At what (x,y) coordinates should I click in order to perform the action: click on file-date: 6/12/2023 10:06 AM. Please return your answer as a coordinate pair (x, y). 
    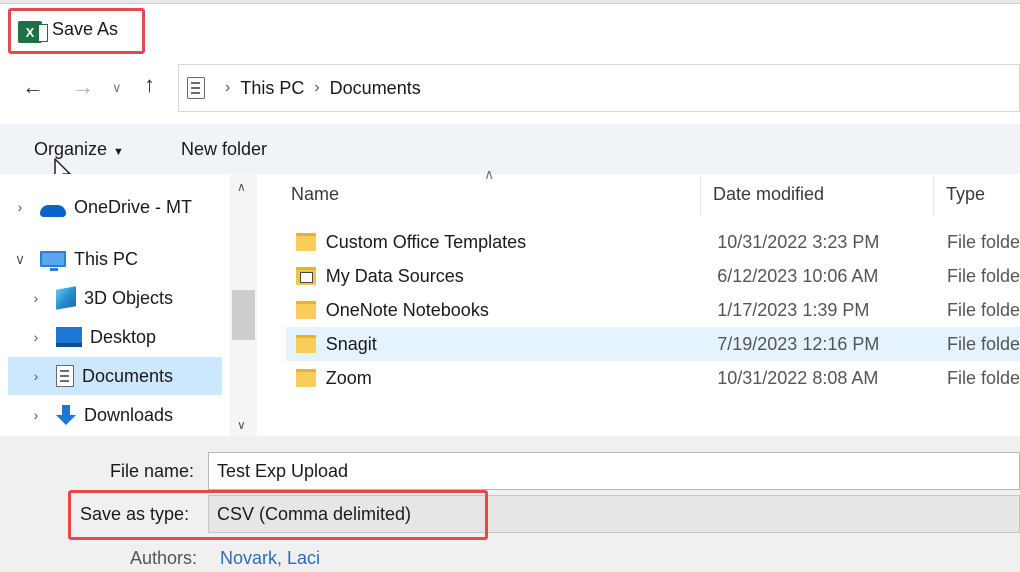
    Looking at the image, I should click on (798, 275).